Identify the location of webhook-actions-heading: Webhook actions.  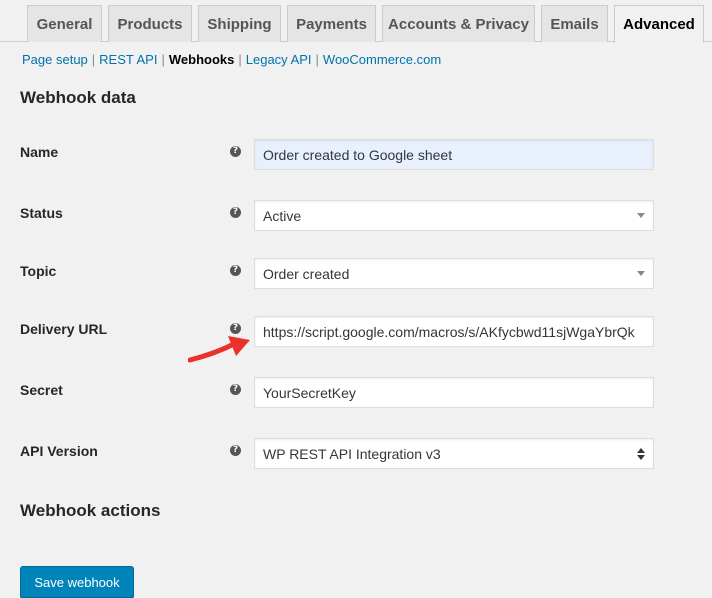
(90, 510).